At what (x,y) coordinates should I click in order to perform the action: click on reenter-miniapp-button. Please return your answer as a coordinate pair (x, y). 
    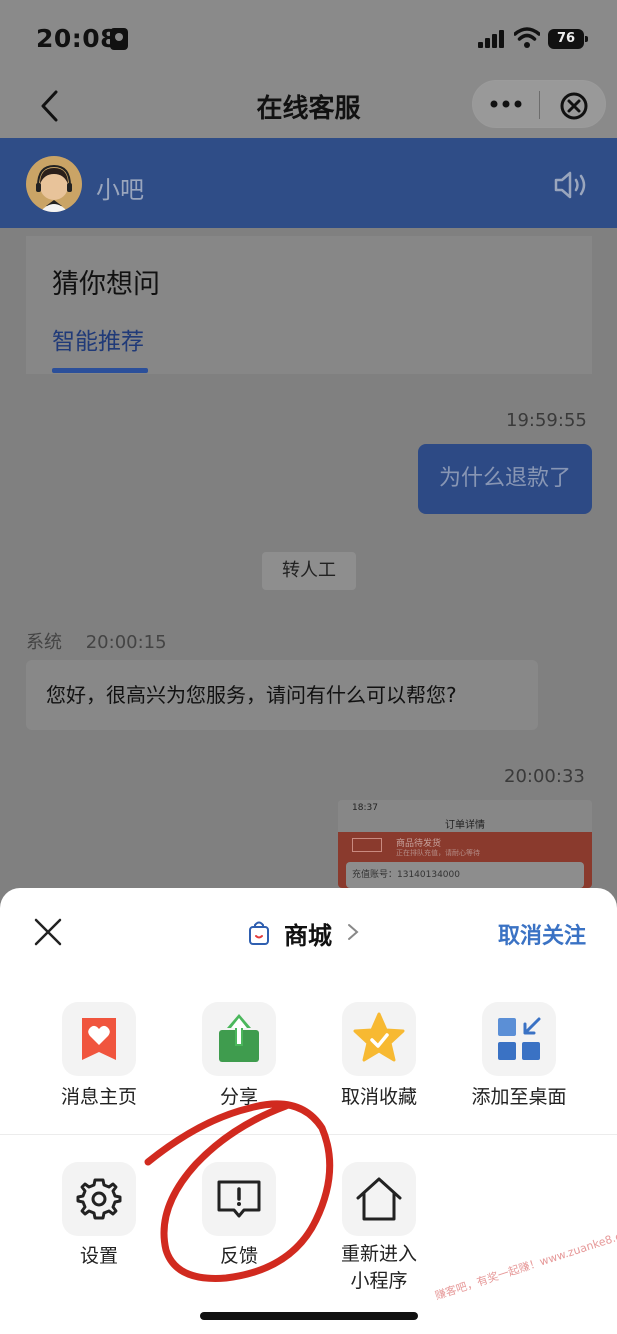
    Looking at the image, I should click on (379, 1199).